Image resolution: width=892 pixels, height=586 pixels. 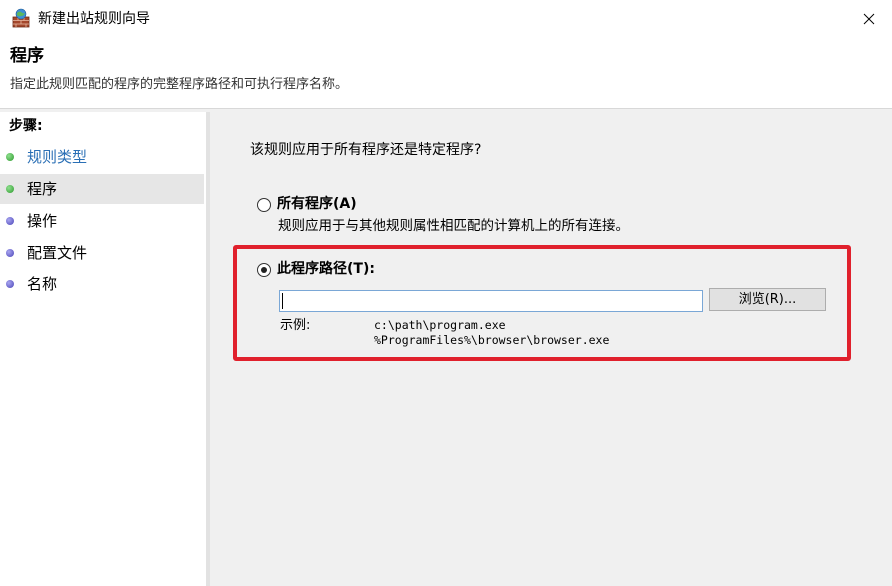 I want to click on step-label: 操作, so click(x=42, y=221).